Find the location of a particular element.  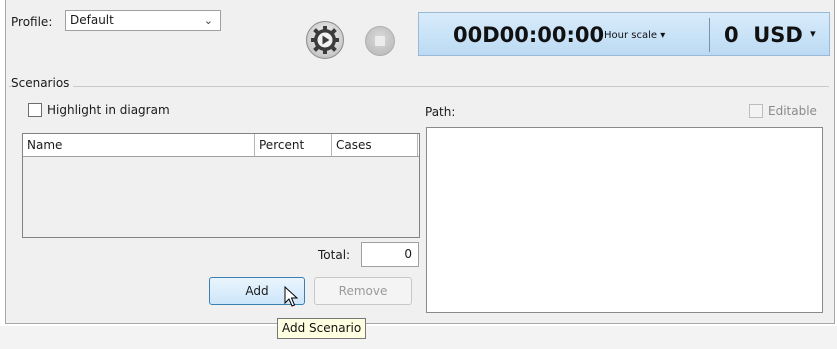

editable-label: Editable is located at coordinates (792, 111).